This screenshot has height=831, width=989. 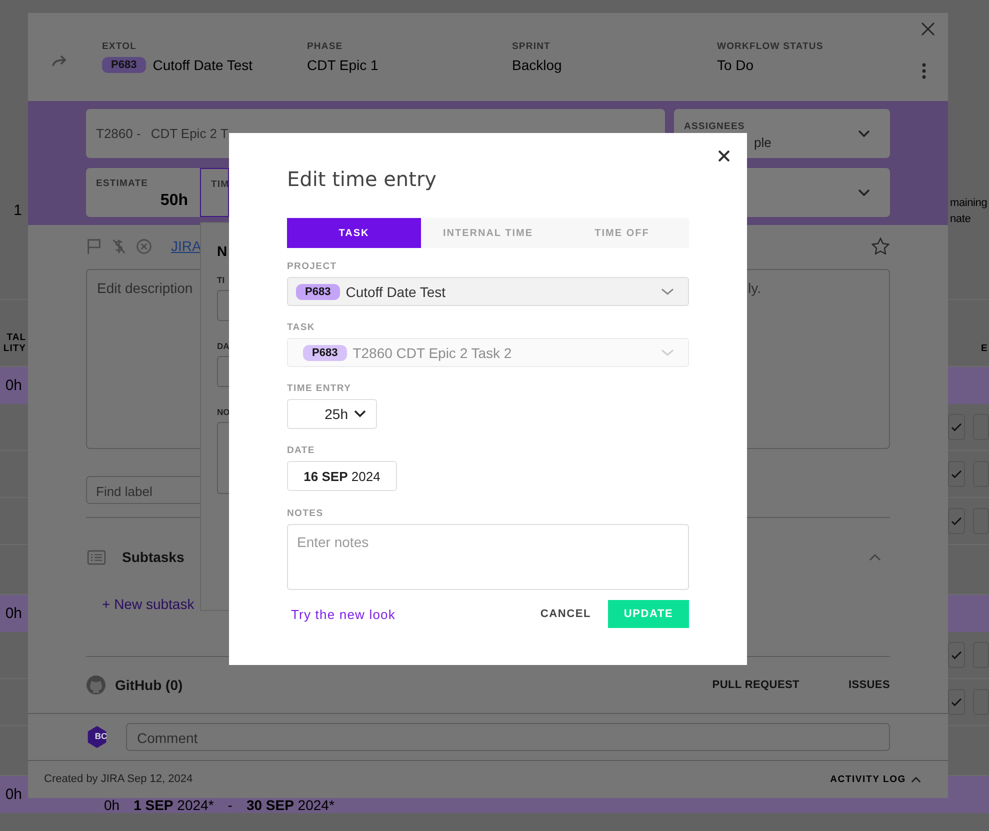 What do you see at coordinates (118, 779) in the screenshot?
I see `created-info: Created by JIRA Sep 12, 2024` at bounding box center [118, 779].